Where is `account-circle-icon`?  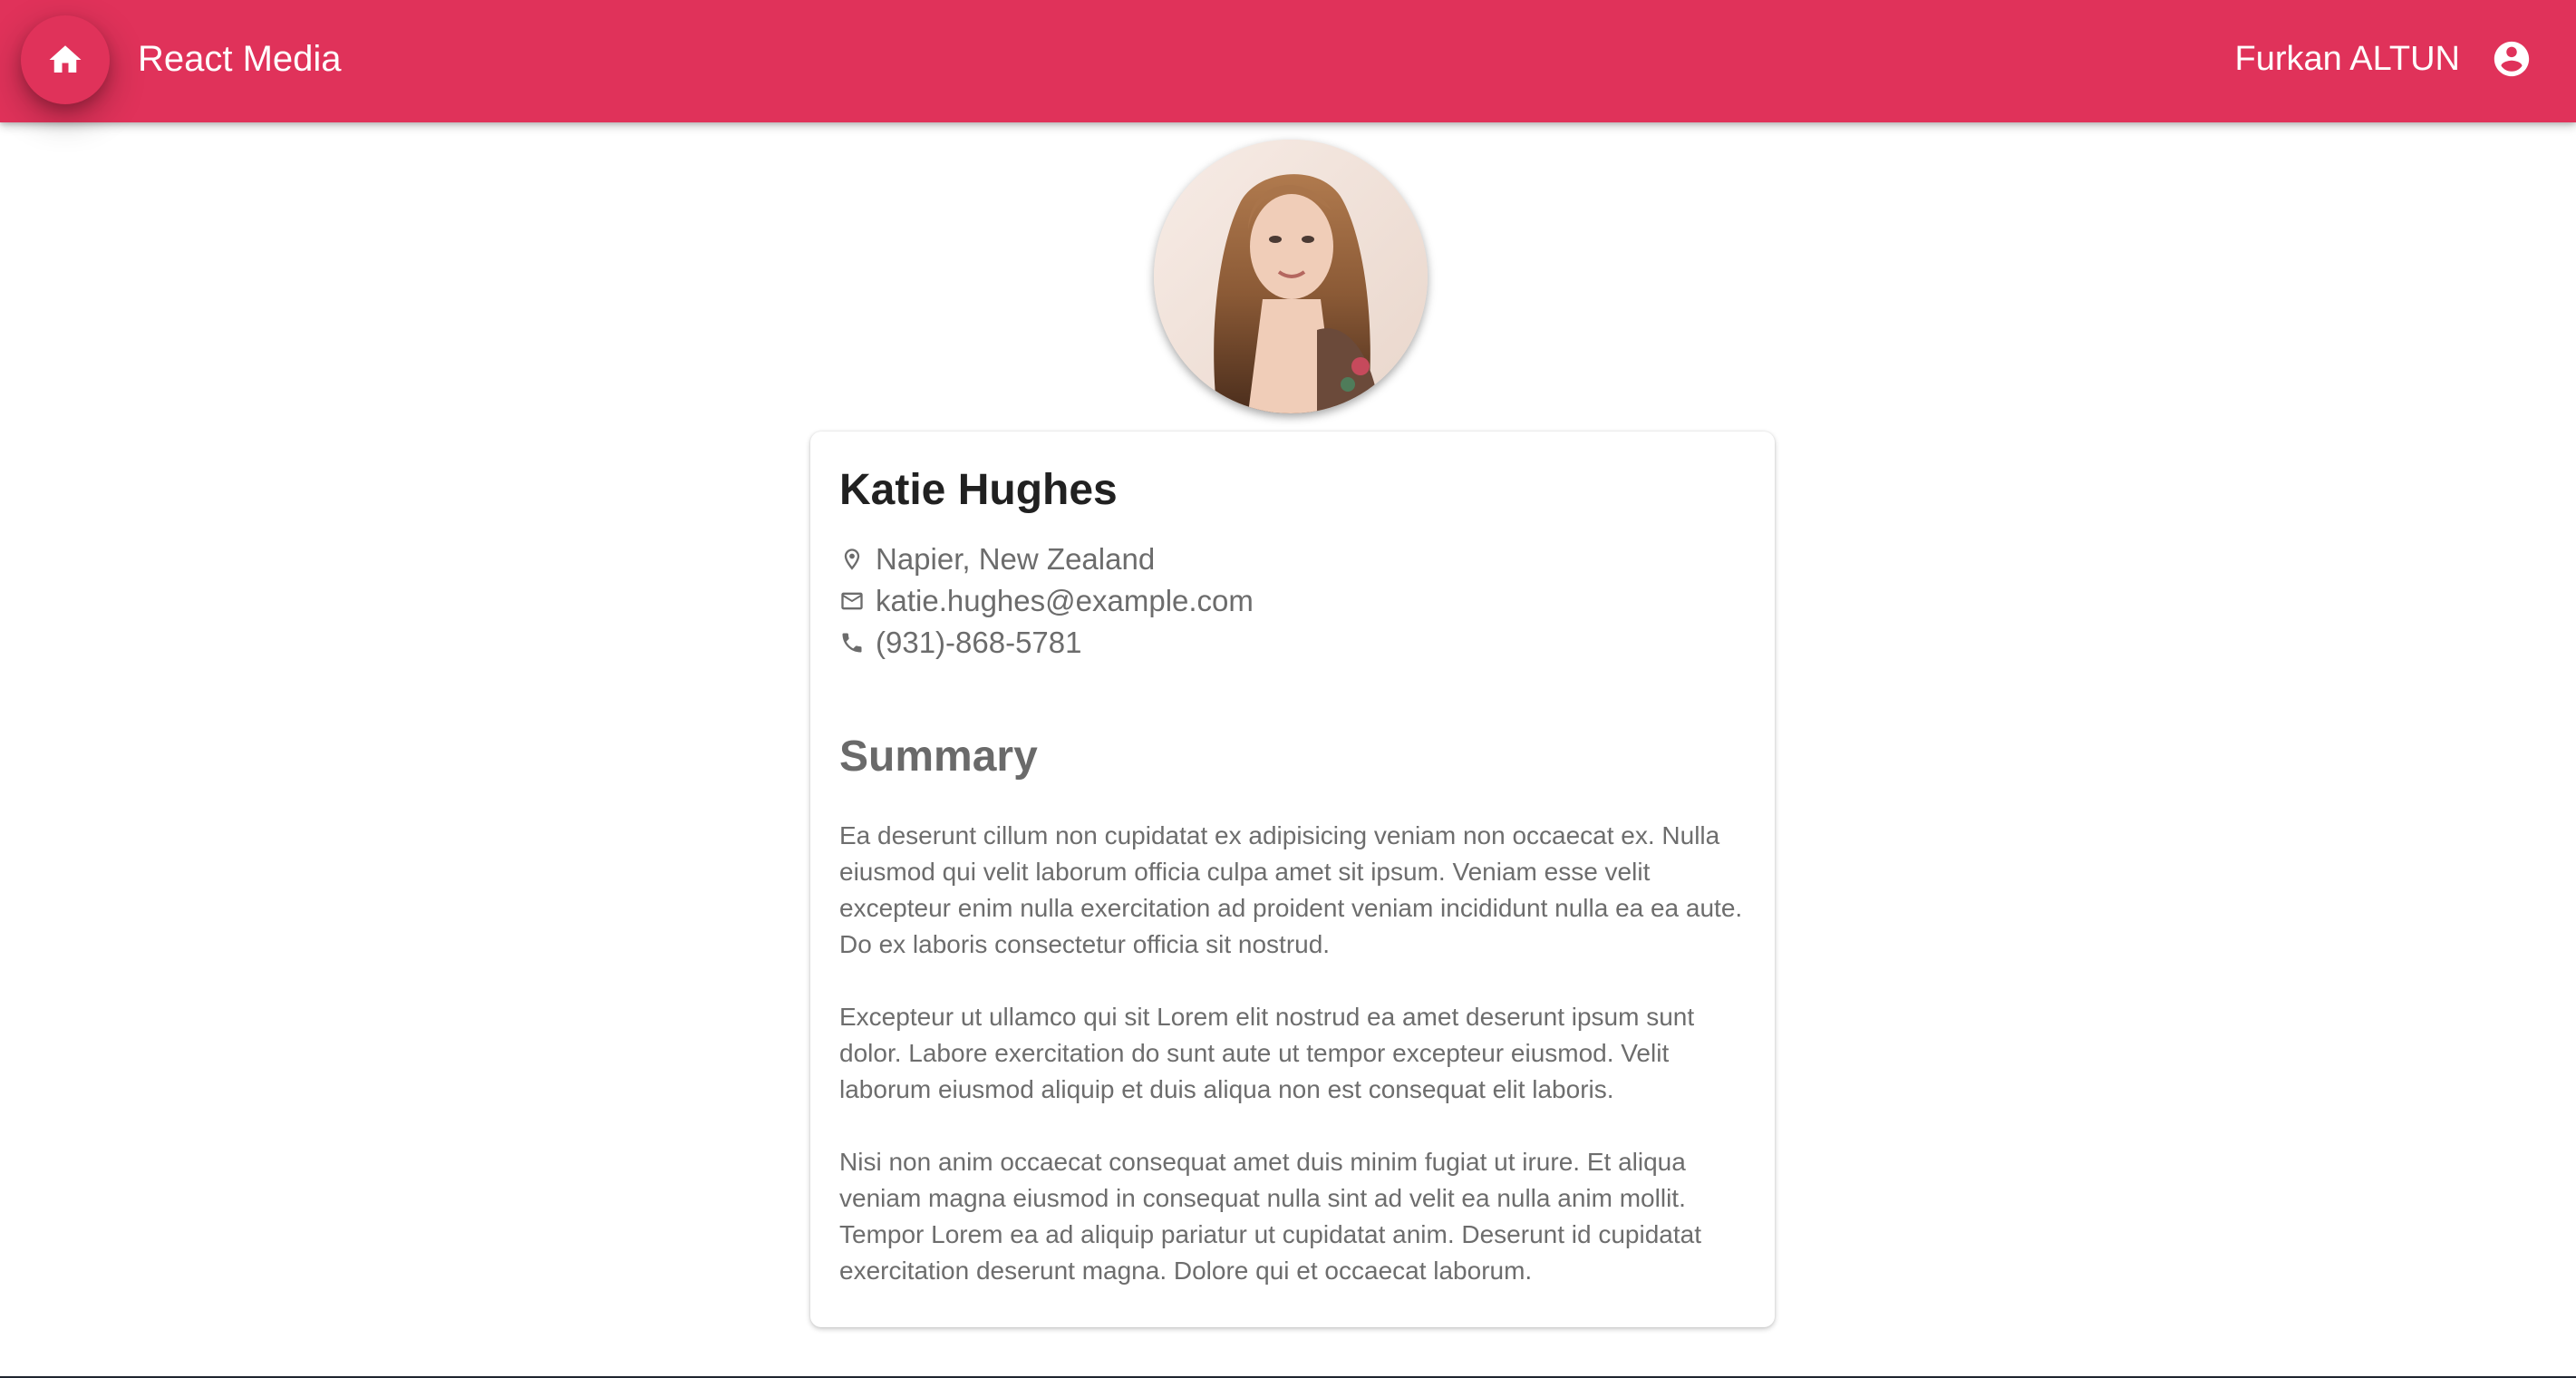 account-circle-icon is located at coordinates (2511, 59).